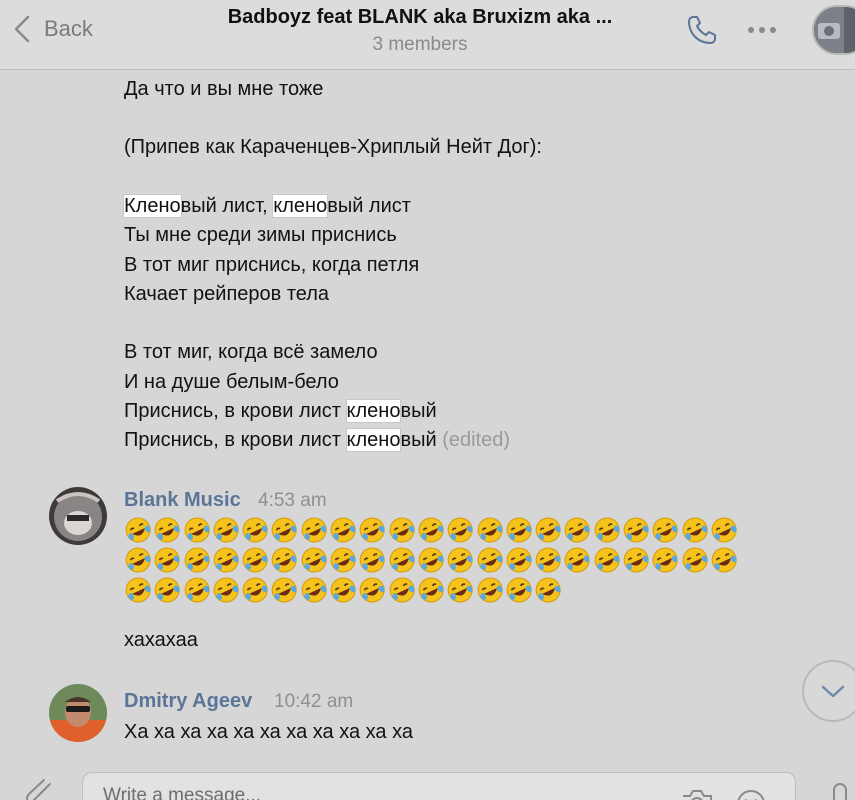 The width and height of the screenshot is (855, 800). I want to click on members-count: 3 members, so click(420, 45).